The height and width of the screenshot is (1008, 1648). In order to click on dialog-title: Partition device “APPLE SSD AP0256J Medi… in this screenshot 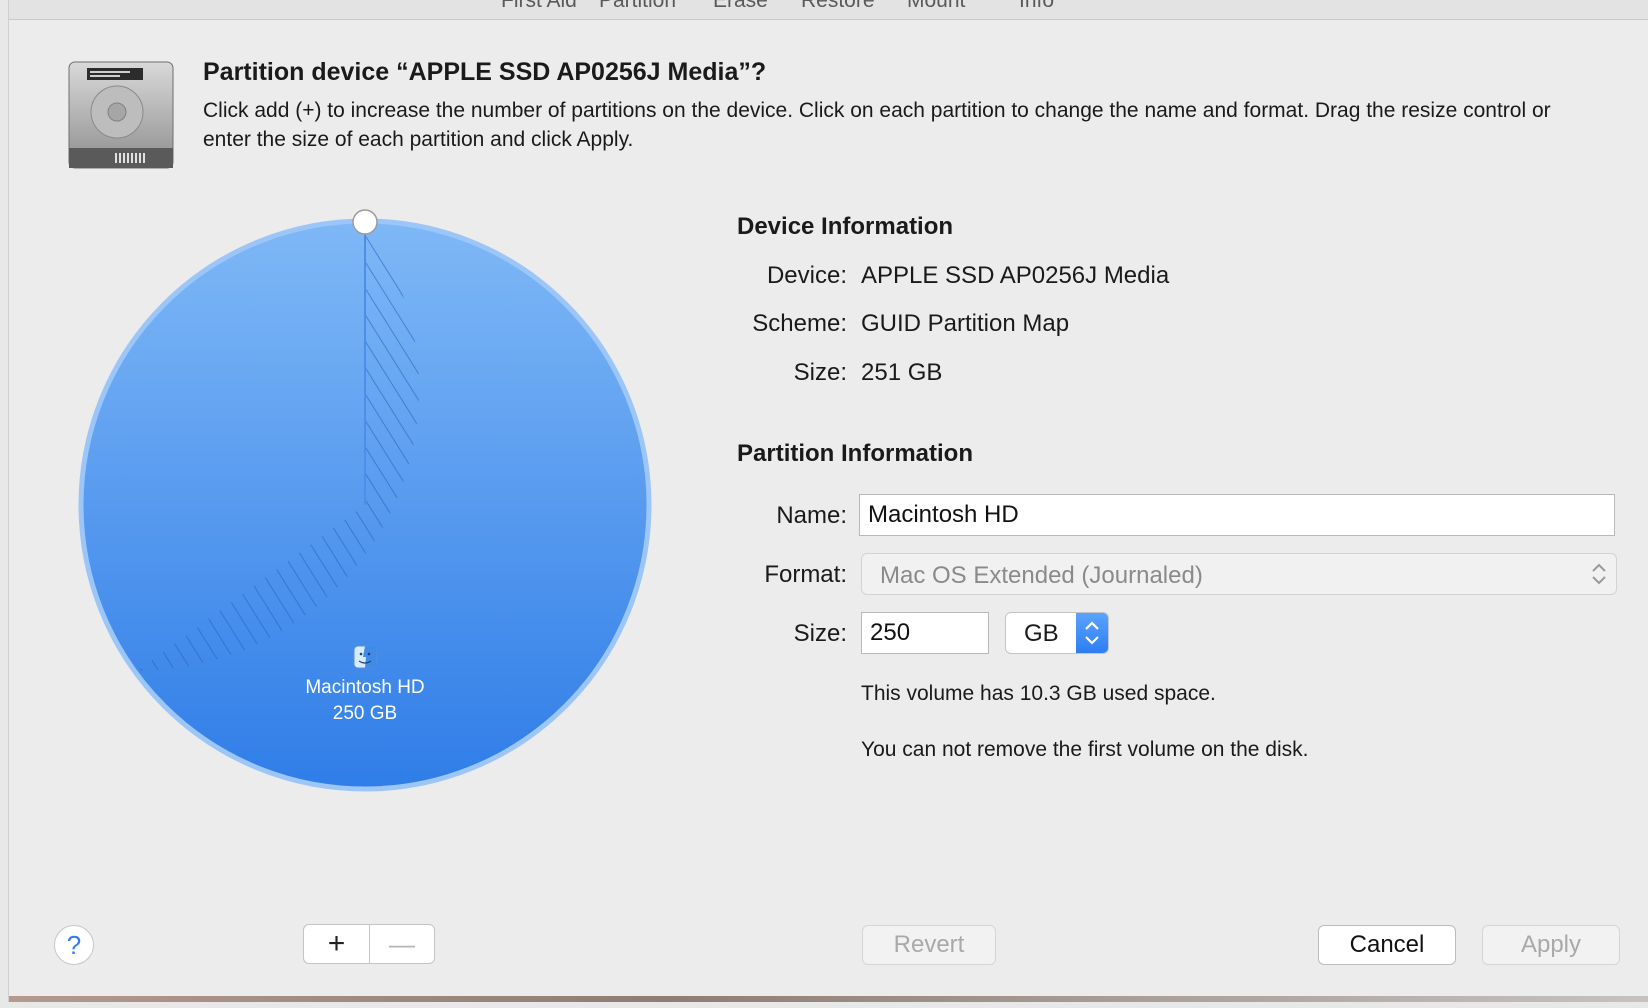, I will do `click(485, 72)`.